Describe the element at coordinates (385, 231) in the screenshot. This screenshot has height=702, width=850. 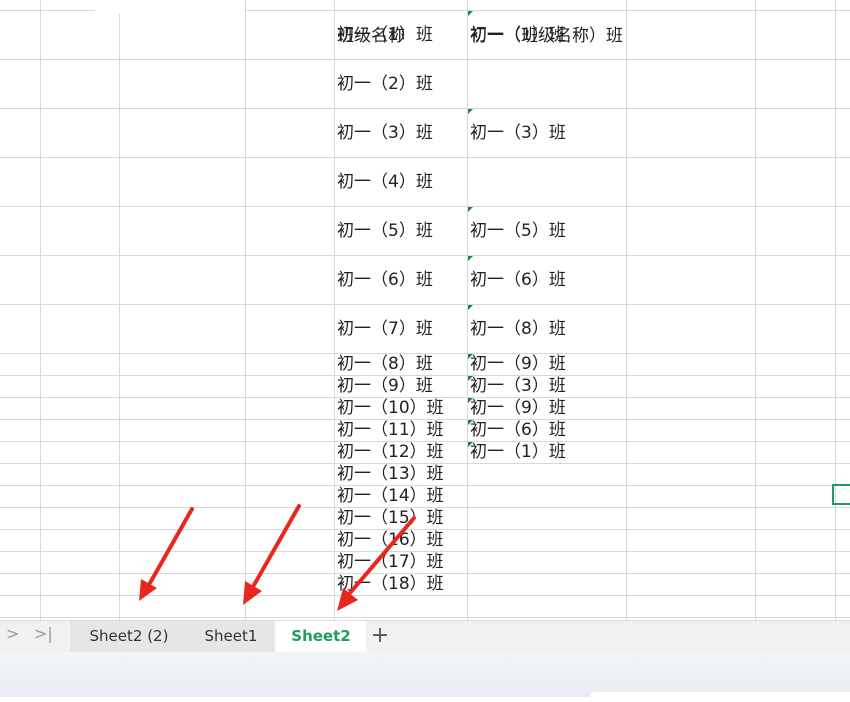
I see `cell-class-name: 初一（5）班` at that location.